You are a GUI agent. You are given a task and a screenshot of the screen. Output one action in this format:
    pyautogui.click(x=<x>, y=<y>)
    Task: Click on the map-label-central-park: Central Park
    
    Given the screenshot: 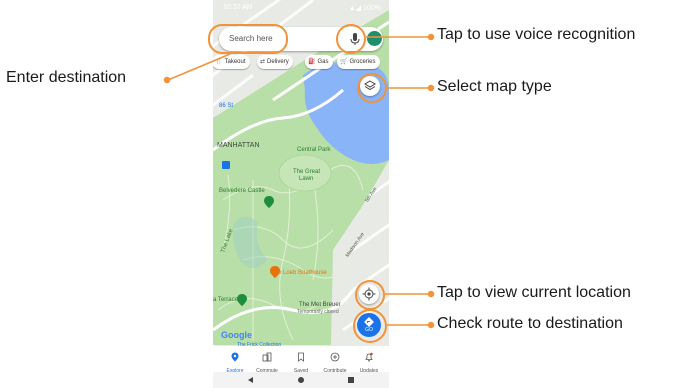 What is the action you would take?
    pyautogui.click(x=314, y=150)
    